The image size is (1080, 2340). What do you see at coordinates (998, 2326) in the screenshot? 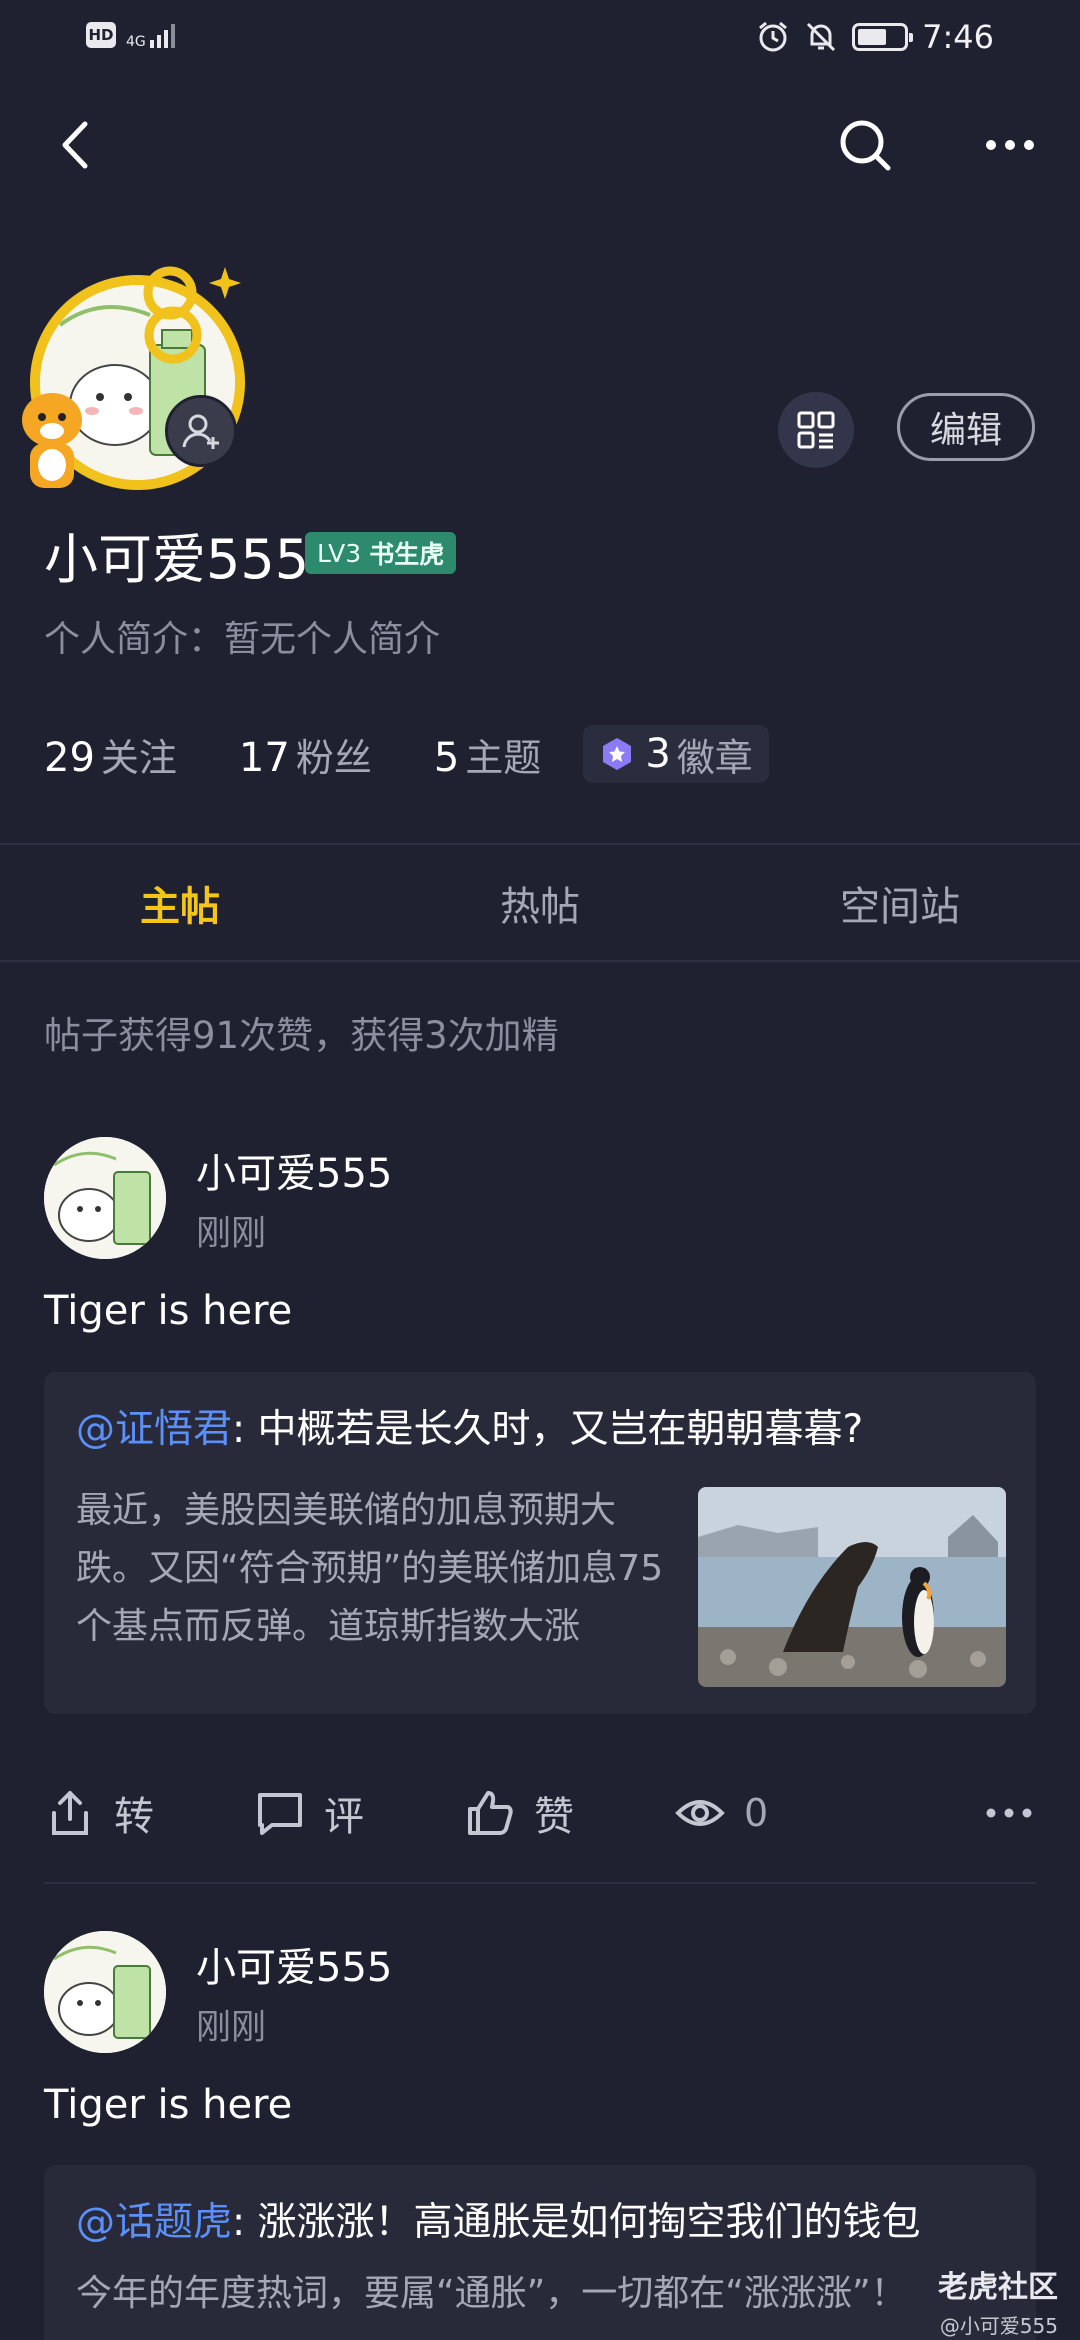
I see `watermark-user: @小可爱555` at bounding box center [998, 2326].